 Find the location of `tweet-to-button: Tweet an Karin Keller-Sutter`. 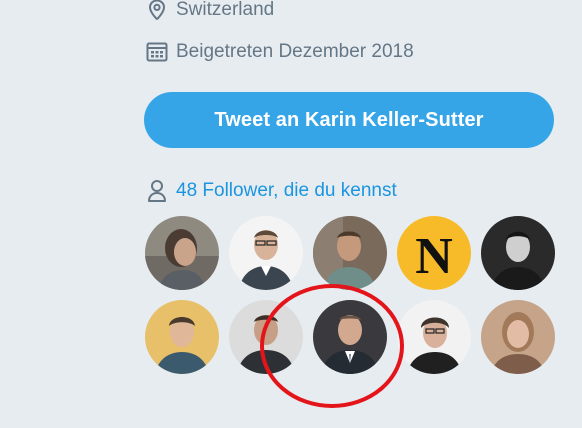

tweet-to-button: Tweet an Karin Keller-Sutter is located at coordinates (349, 120).